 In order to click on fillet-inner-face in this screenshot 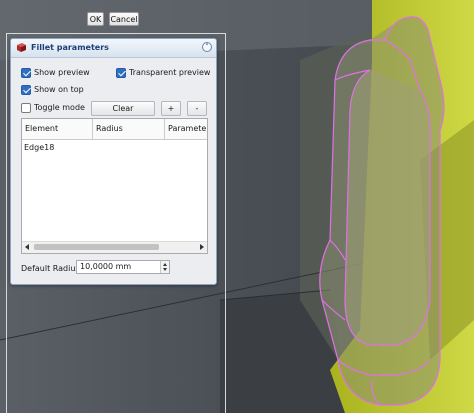, I will do `click(388, 207)`.